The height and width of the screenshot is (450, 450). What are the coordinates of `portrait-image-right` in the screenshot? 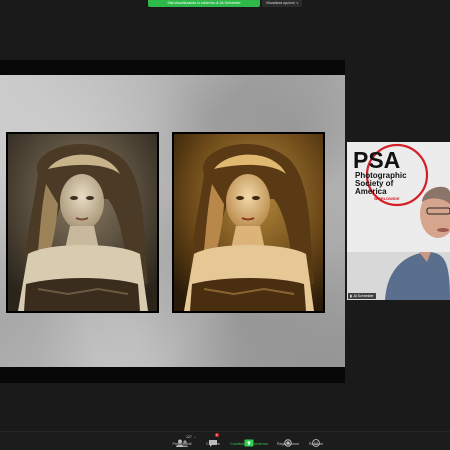 It's located at (248, 222).